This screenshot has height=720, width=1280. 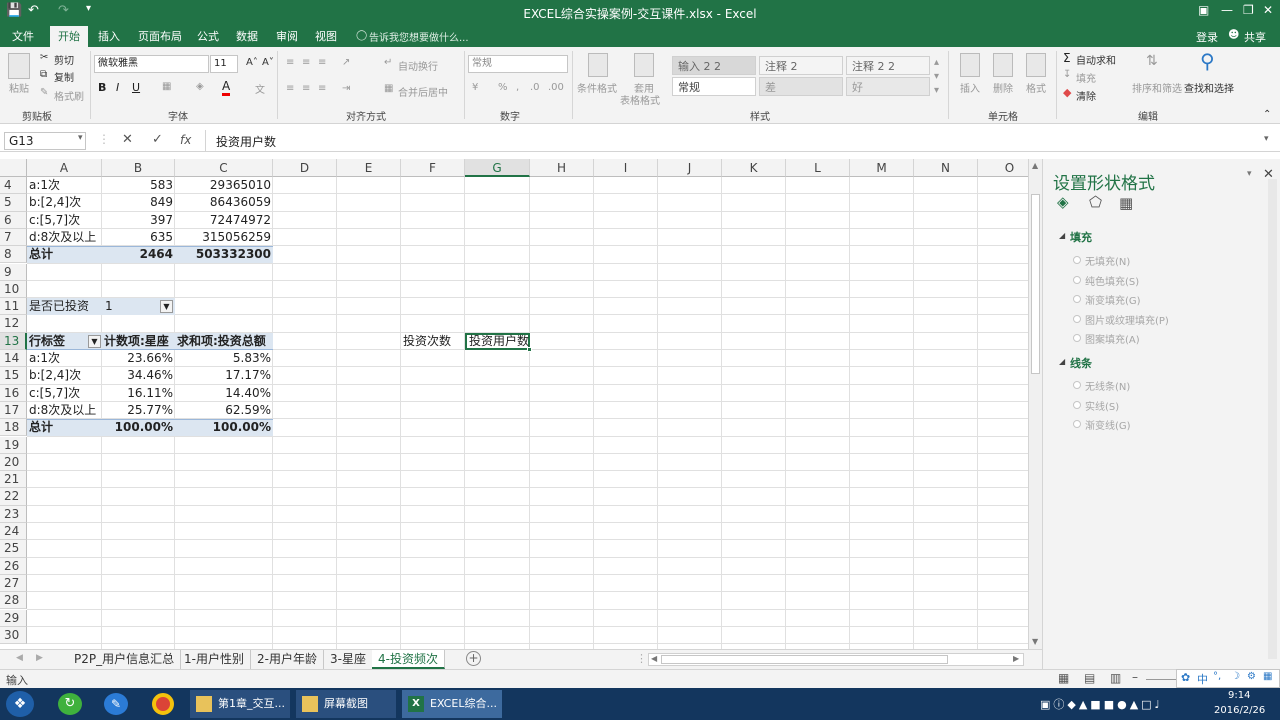 I want to click on scroll-right-icon: ▶, so click(x=1016, y=658).